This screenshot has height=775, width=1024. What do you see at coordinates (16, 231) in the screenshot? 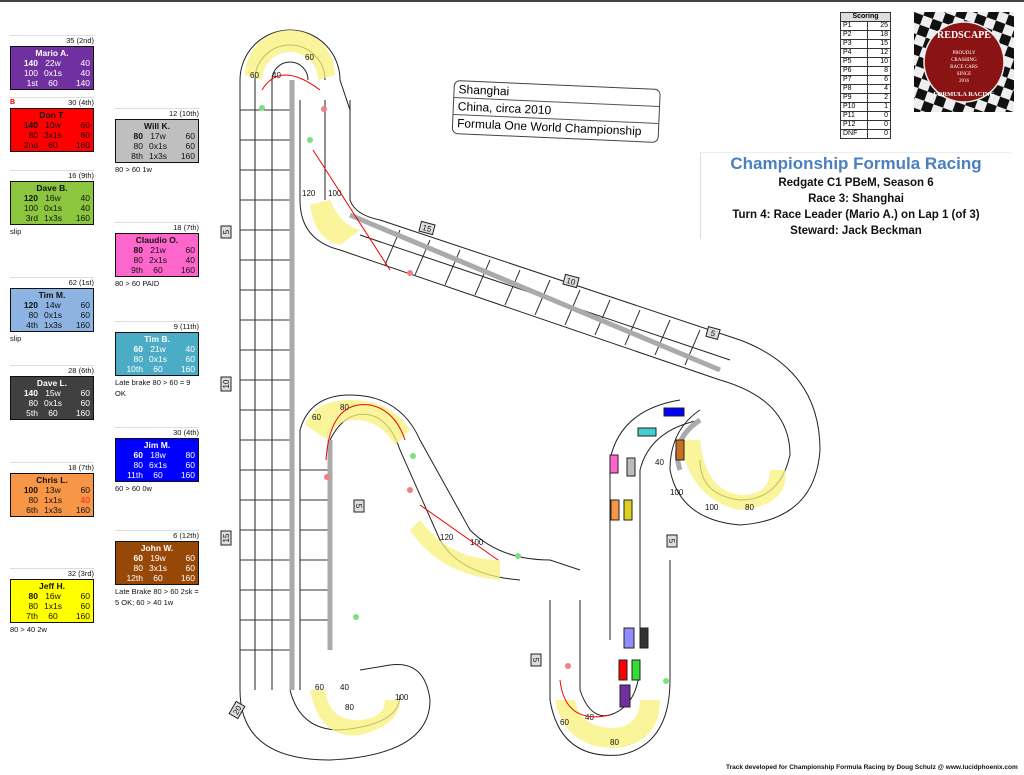
I see `driver-move-note: slip` at bounding box center [16, 231].